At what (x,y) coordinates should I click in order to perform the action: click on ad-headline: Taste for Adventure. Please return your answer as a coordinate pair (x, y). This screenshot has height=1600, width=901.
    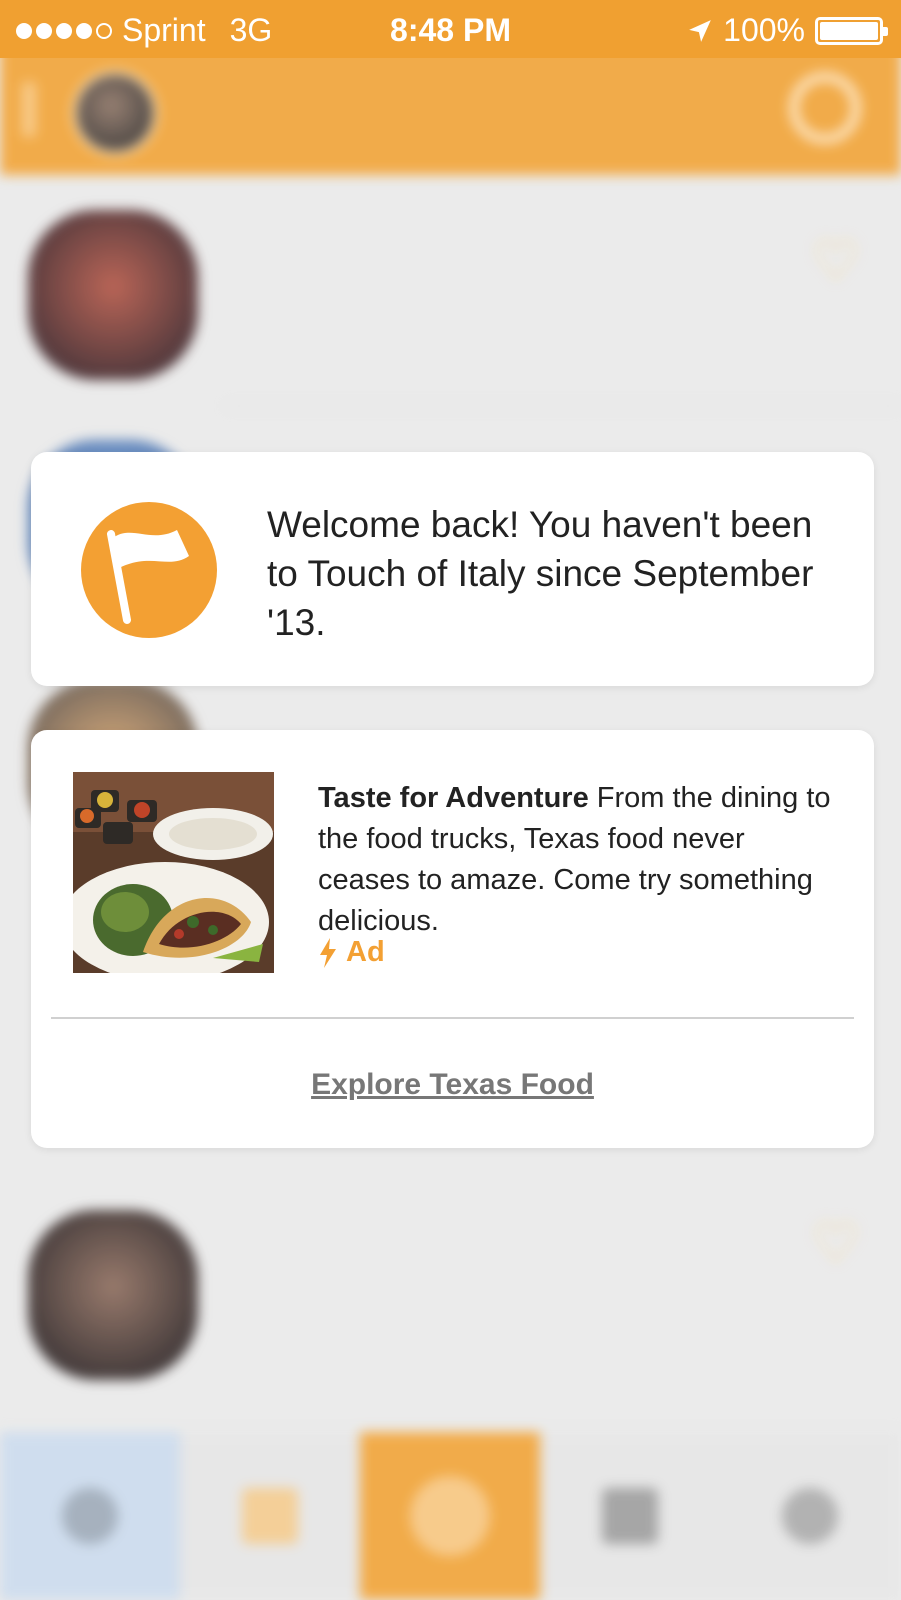
    Looking at the image, I should click on (453, 798).